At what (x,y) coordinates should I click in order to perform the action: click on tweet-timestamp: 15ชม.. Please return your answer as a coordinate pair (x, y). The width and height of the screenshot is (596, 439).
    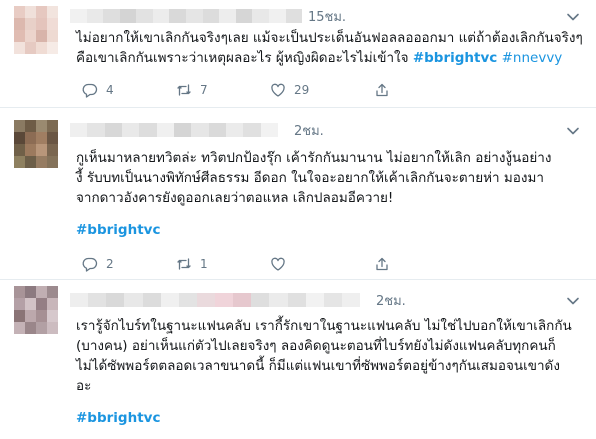
    Looking at the image, I should click on (327, 16).